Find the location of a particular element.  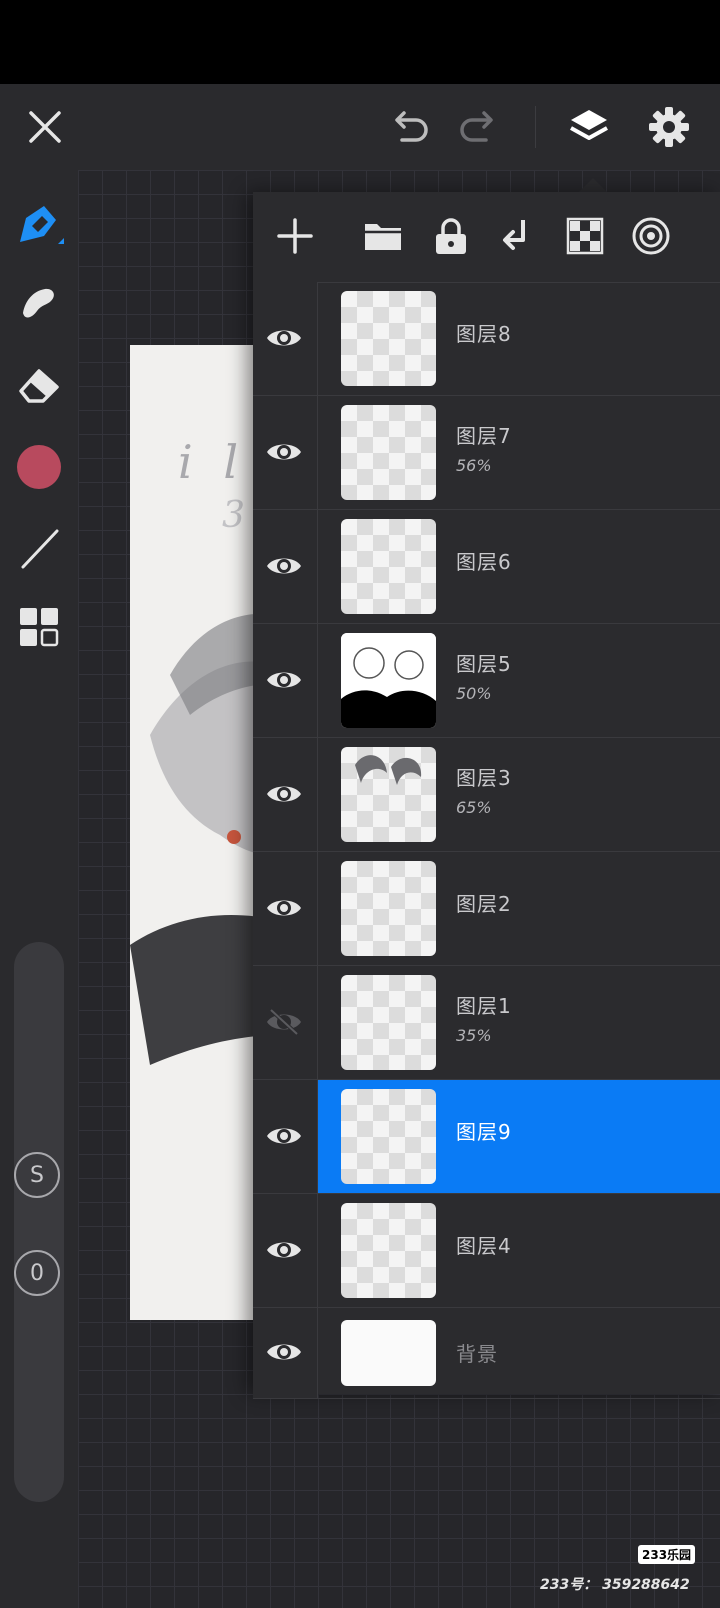

layer-row: 图层6 is located at coordinates (486, 567).